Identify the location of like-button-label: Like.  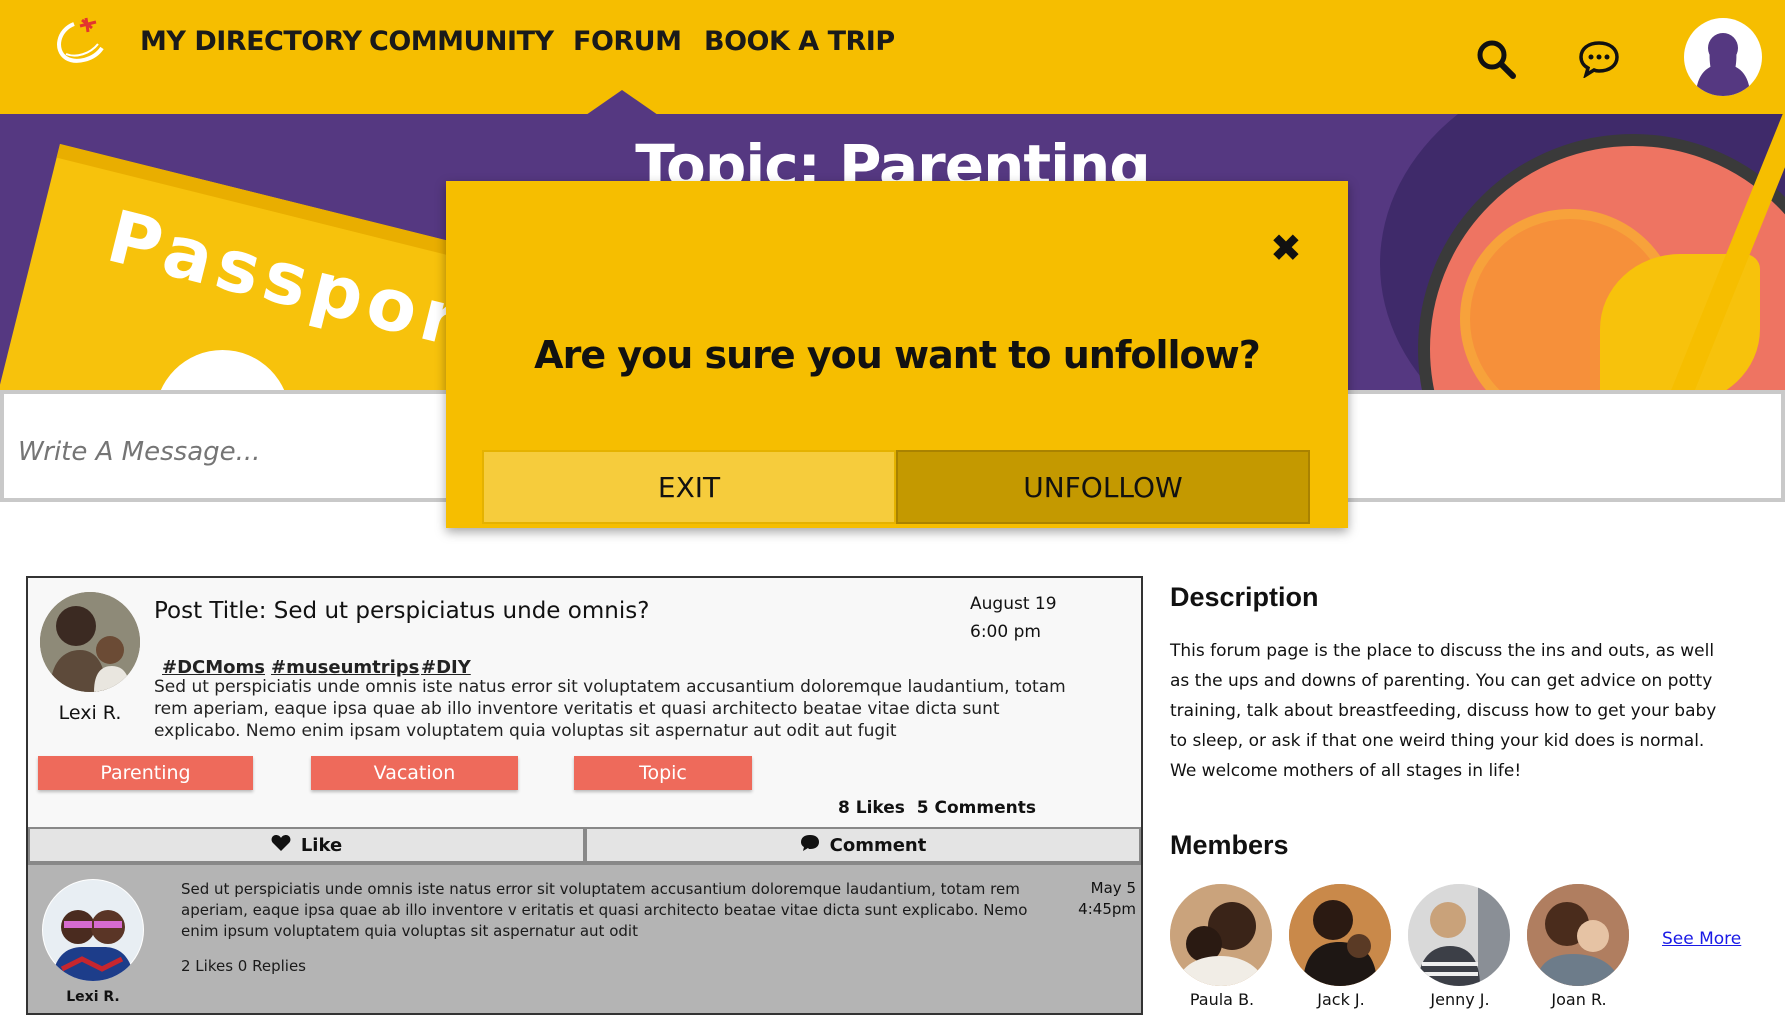
(321, 845).